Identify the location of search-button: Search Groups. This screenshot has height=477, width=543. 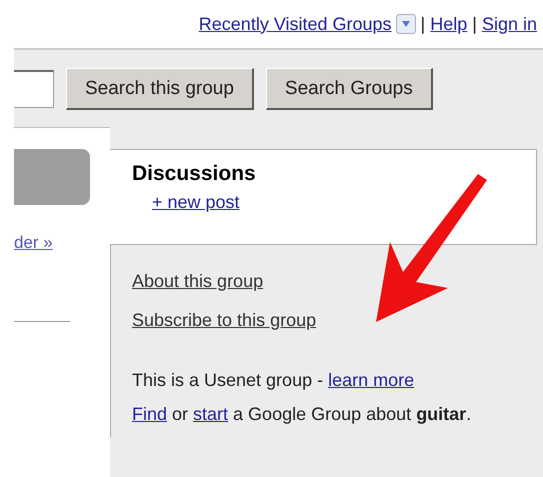
(349, 89).